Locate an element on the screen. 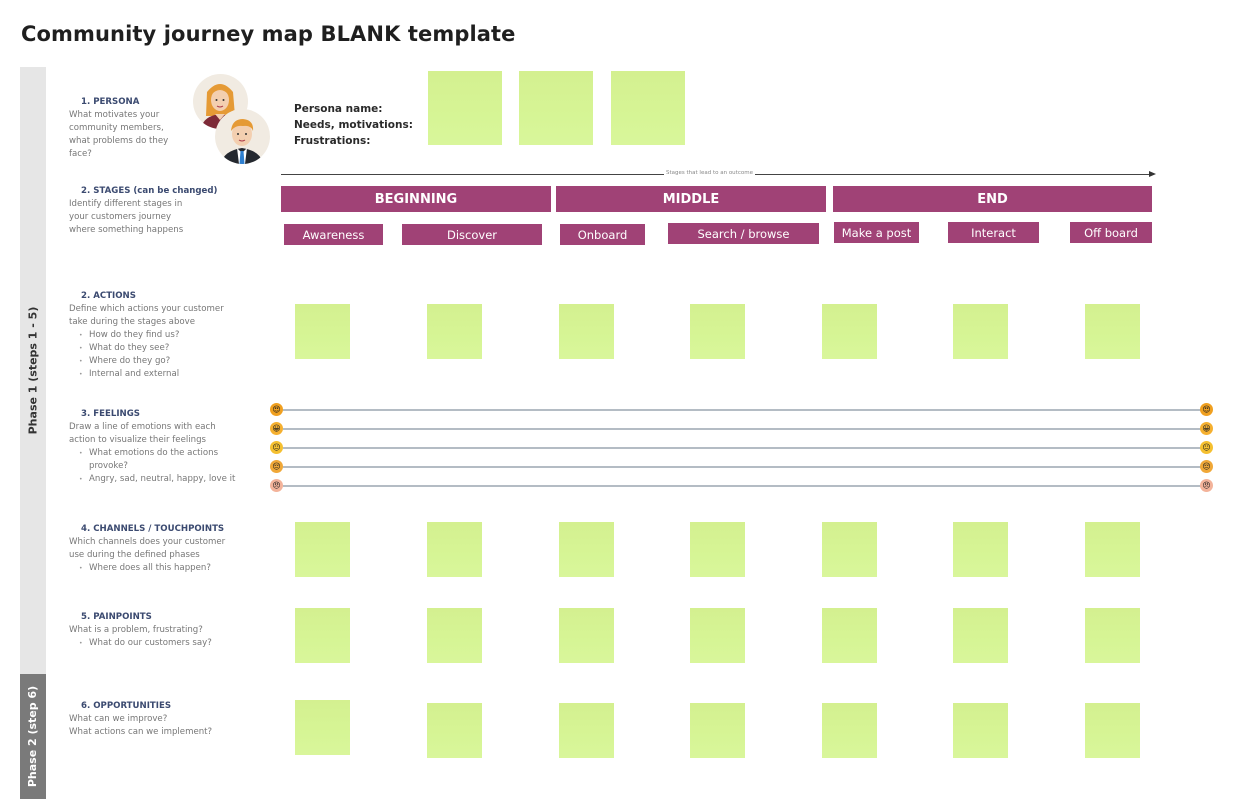 The height and width of the screenshot is (810, 1233). stage-end: END is located at coordinates (992, 199).